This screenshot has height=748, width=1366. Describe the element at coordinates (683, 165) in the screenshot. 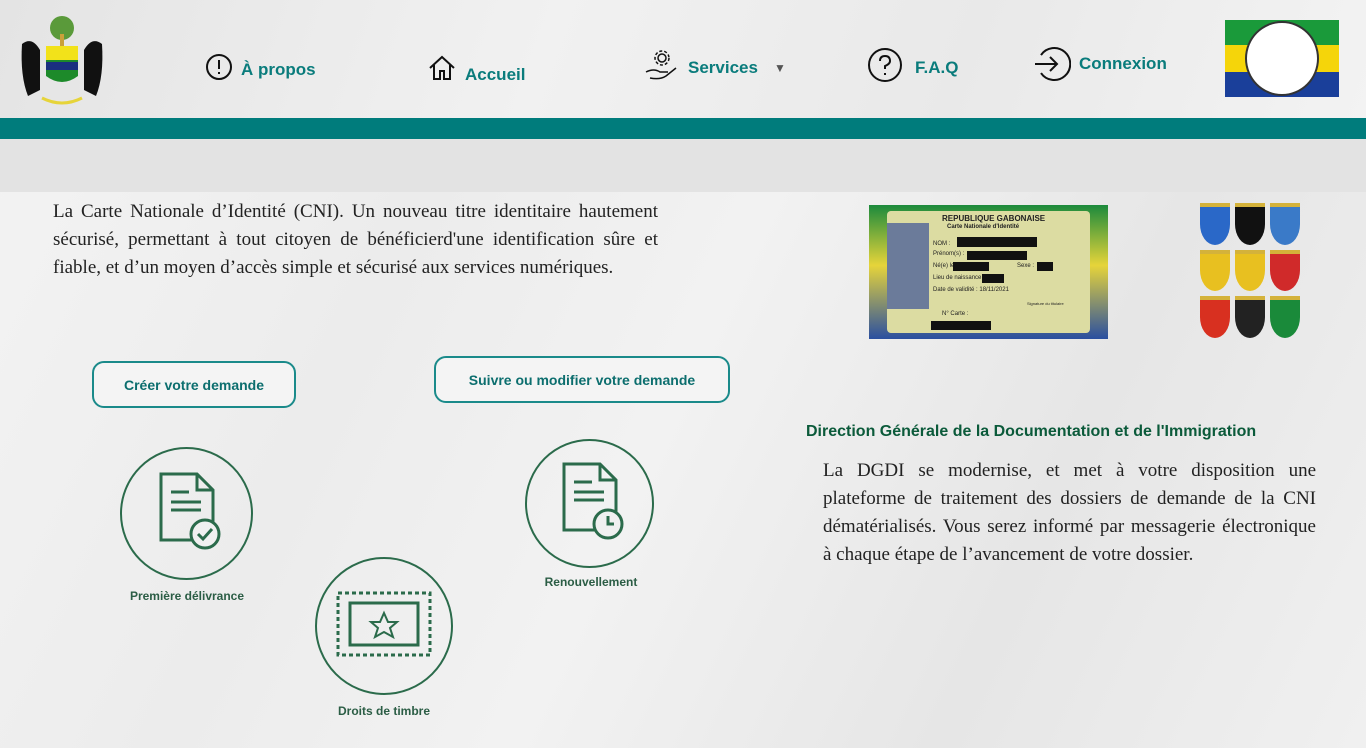

I see `banner-band` at that location.